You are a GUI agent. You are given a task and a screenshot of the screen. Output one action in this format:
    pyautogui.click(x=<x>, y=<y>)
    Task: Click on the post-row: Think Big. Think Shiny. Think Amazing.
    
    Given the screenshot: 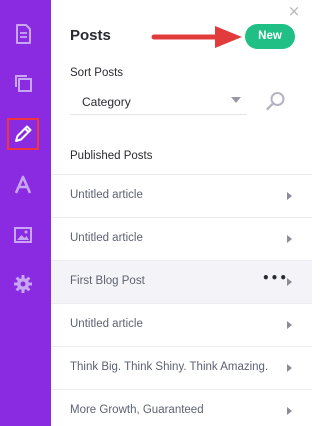 What is the action you would take?
    pyautogui.click(x=181, y=367)
    